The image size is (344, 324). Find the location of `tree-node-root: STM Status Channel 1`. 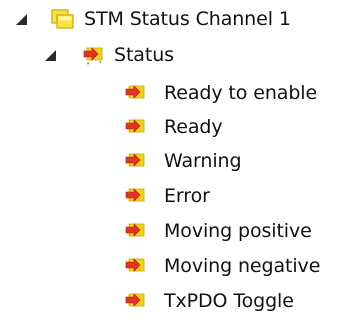

tree-node-root: STM Status Channel 1 is located at coordinates (172, 19).